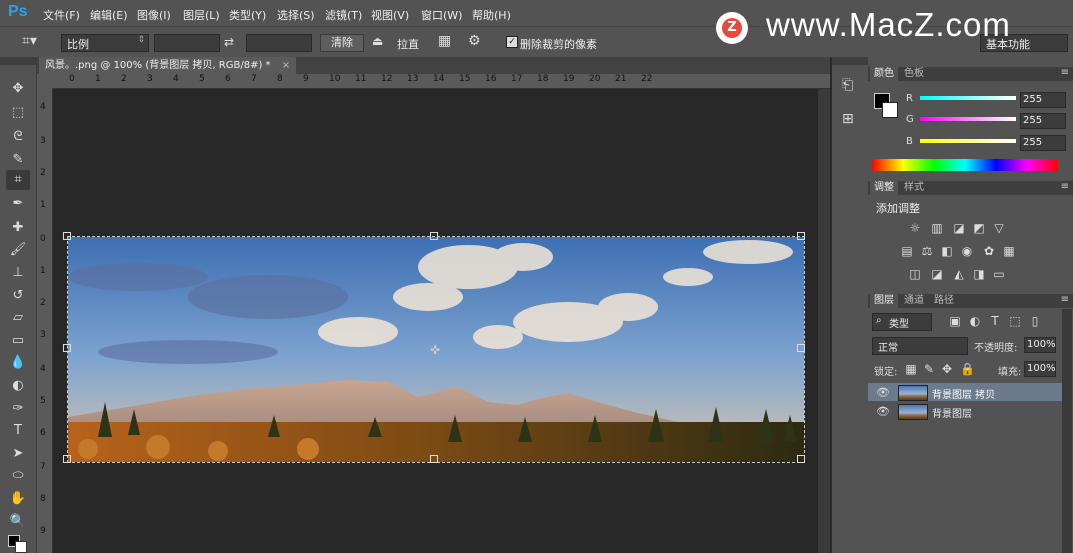 The width and height of the screenshot is (1073, 553). I want to click on healing-brush-tool-icon: ✚, so click(18, 228).